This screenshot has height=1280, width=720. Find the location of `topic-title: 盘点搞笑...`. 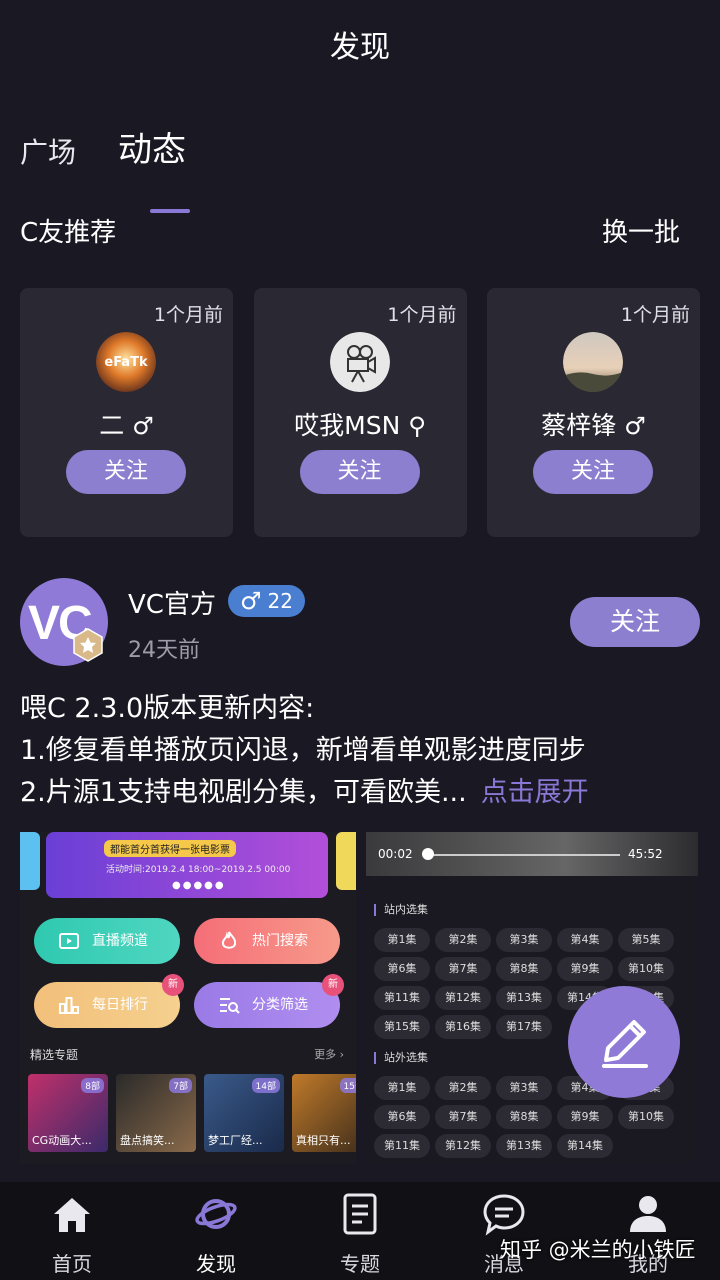

topic-title: 盘点搞笑... is located at coordinates (147, 1140).